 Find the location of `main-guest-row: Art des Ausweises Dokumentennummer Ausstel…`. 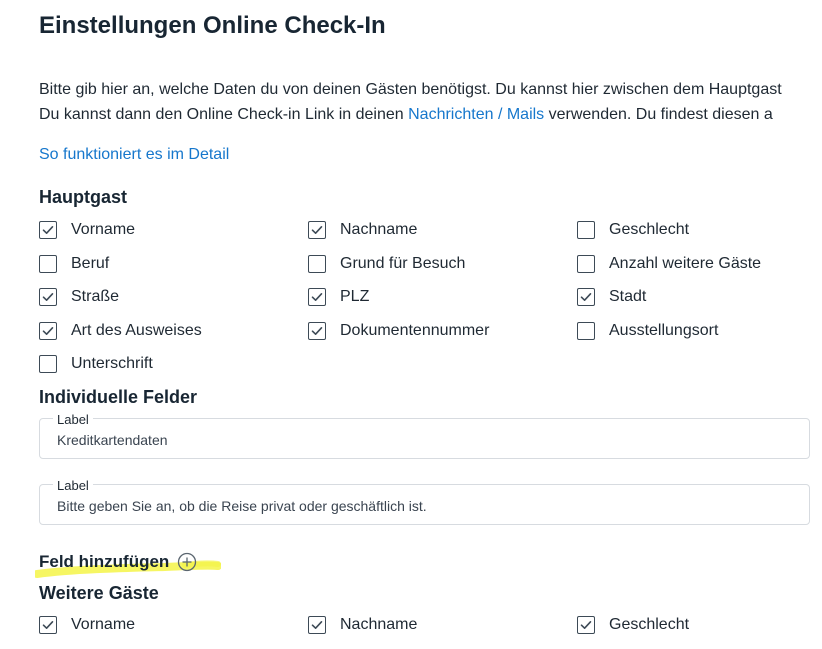

main-guest-row: Art des Ausweises Dokumentennummer Ausstel… is located at coordinates (430, 336).